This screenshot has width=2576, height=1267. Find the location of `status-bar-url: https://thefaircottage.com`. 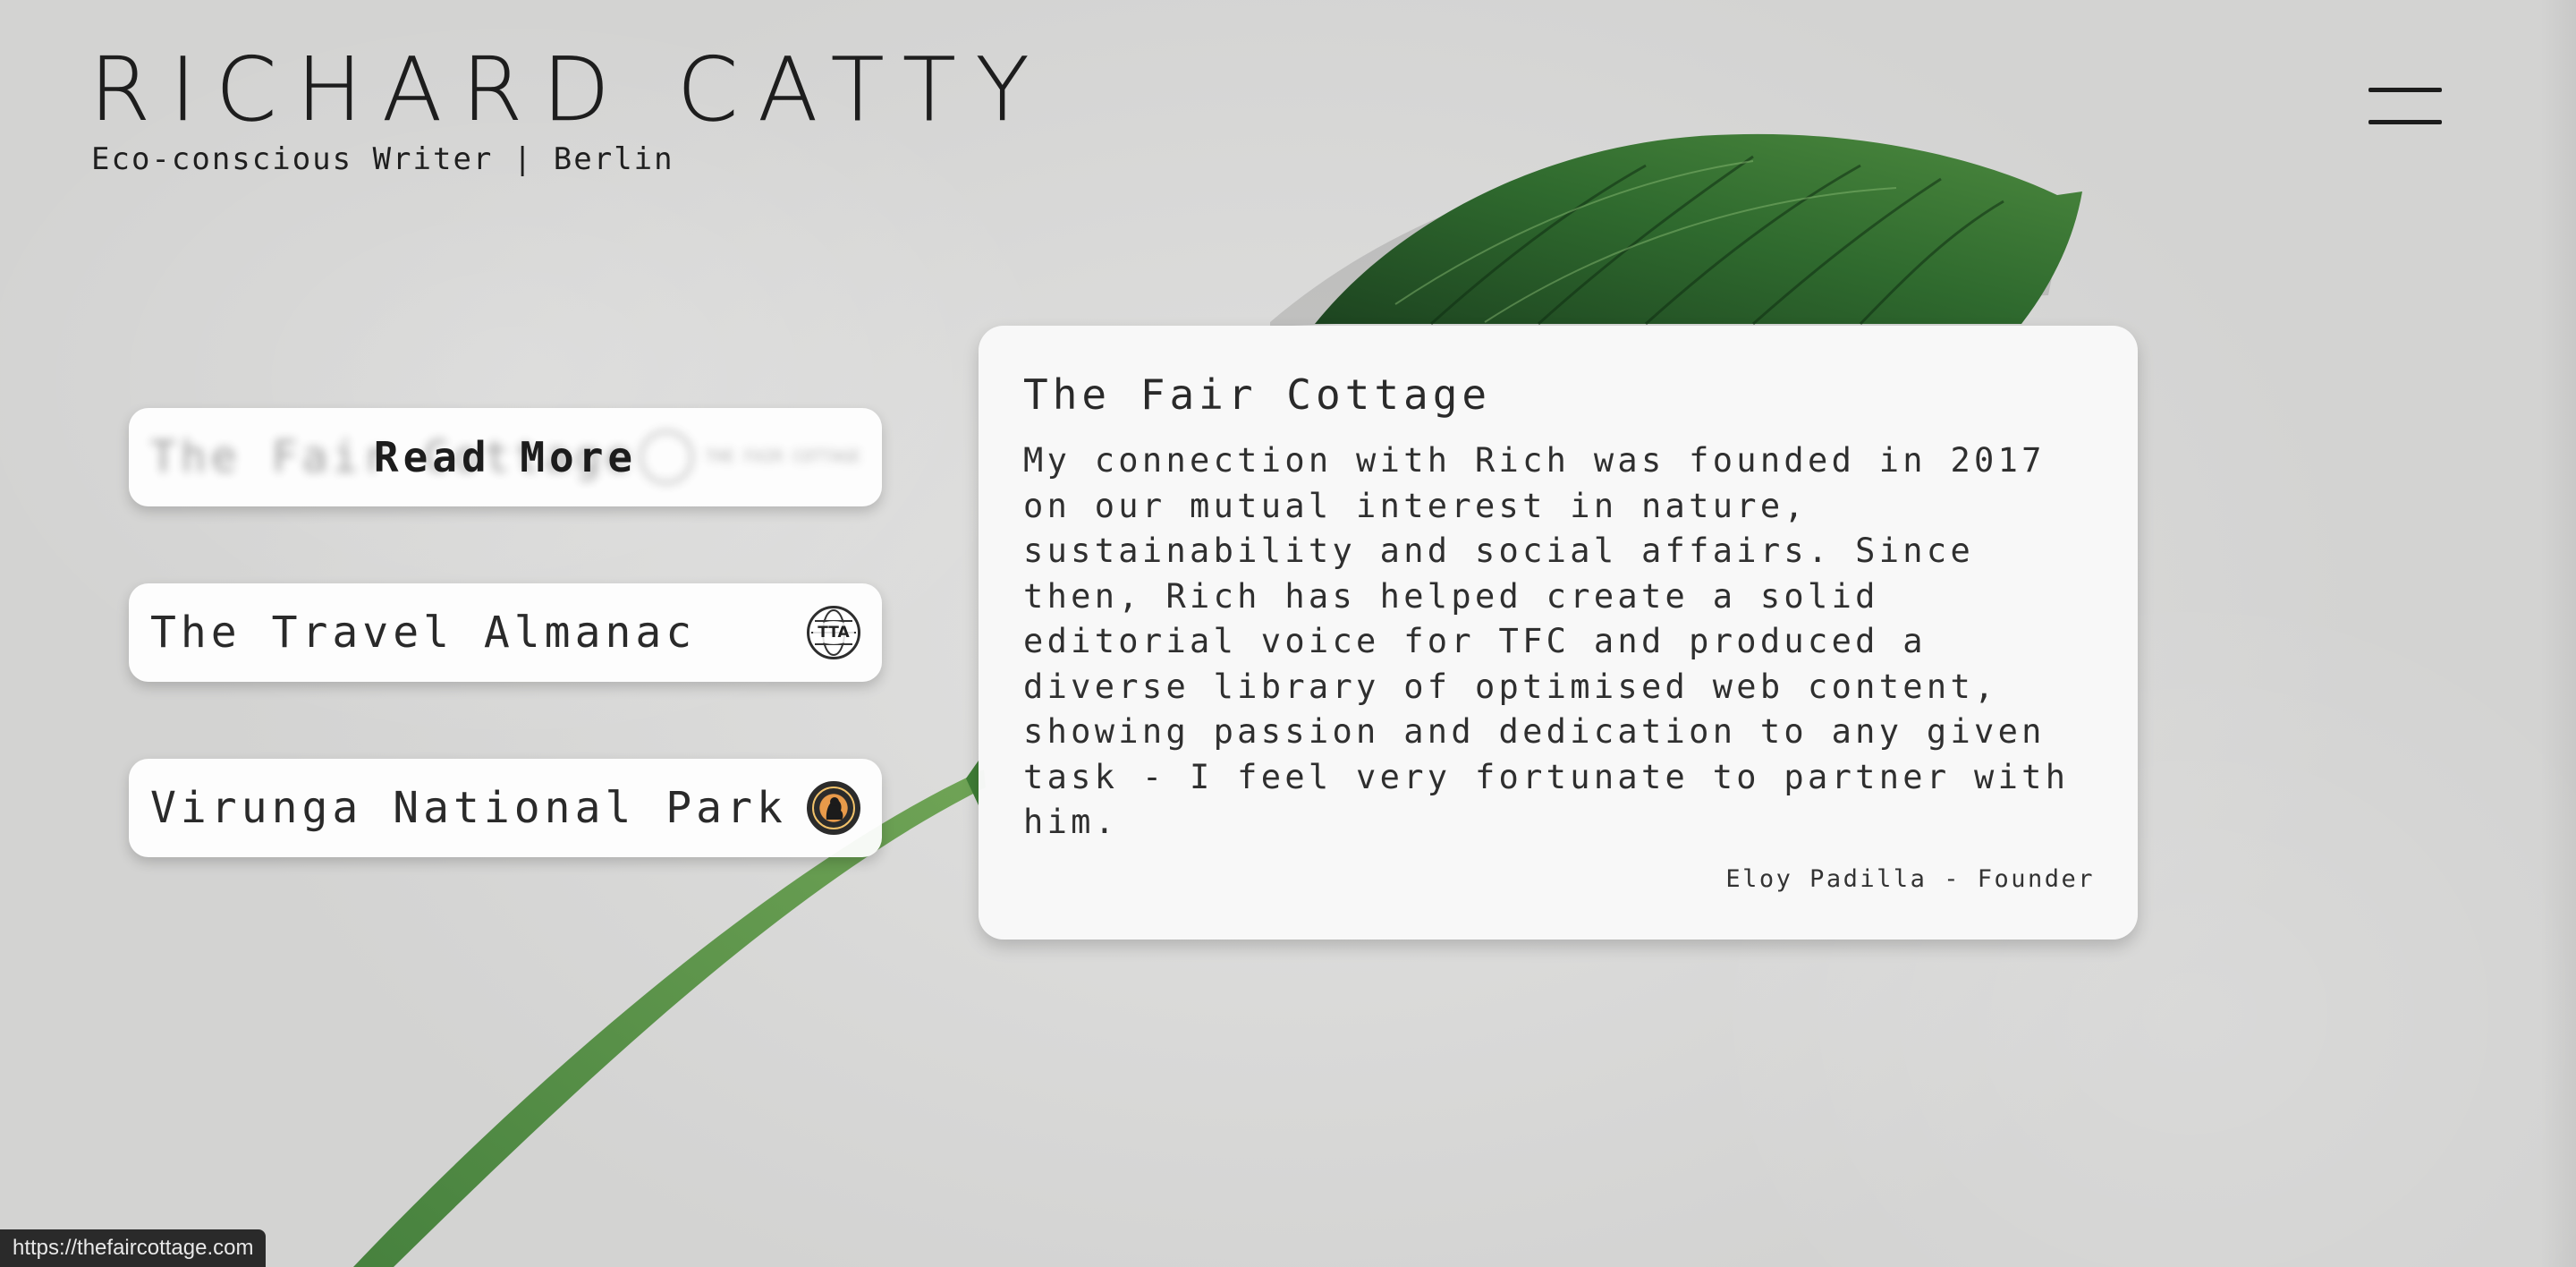

status-bar-url: https://thefaircottage.com is located at coordinates (133, 1248).